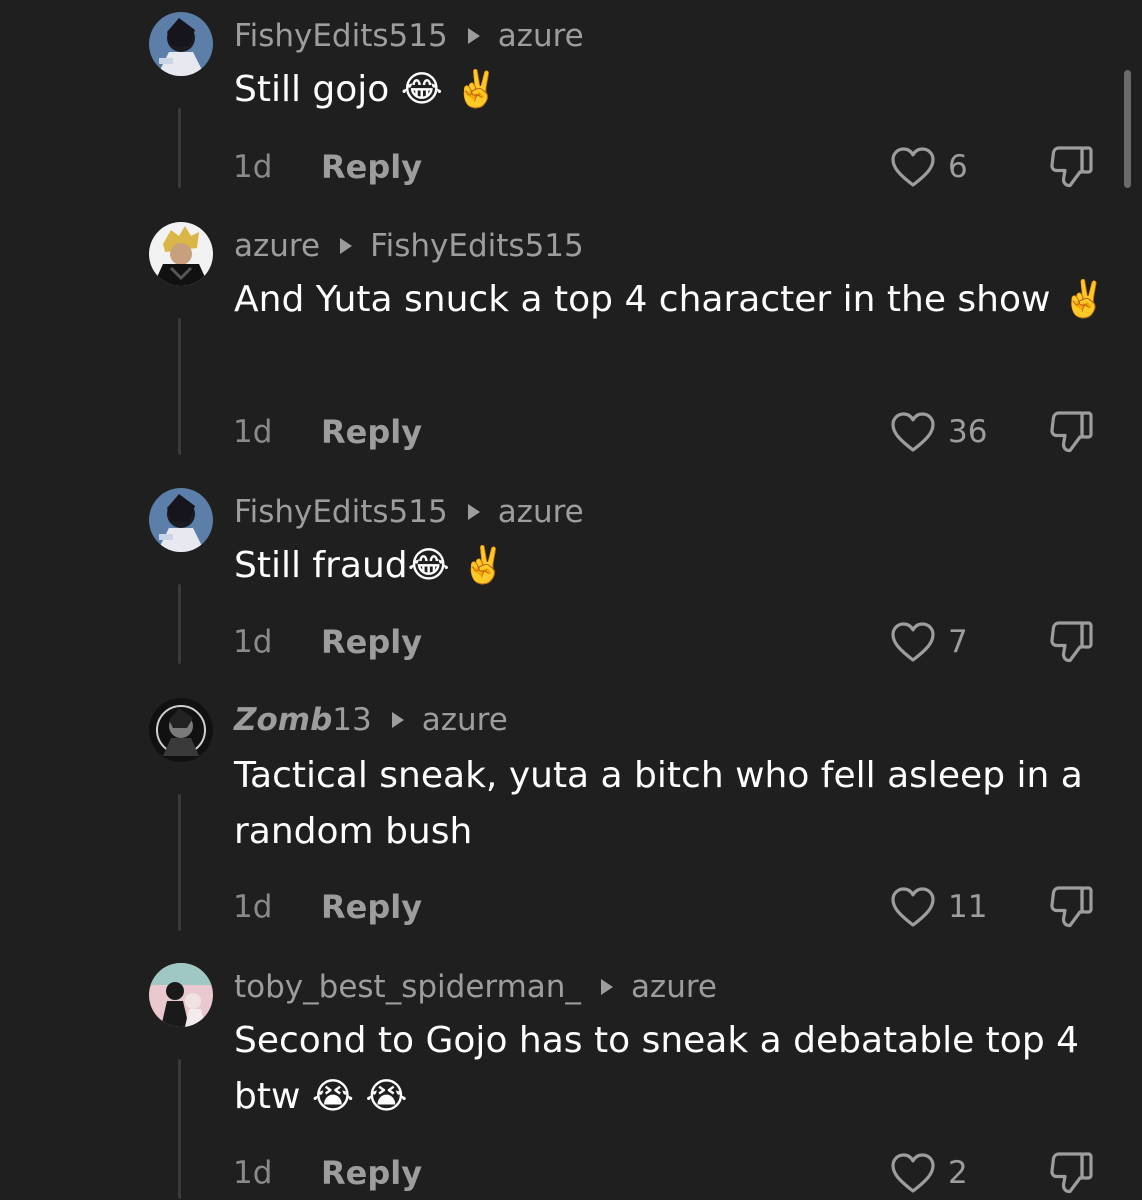 The height and width of the screenshot is (1200, 1142). Describe the element at coordinates (1127, 129) in the screenshot. I see `scrollbar` at that location.